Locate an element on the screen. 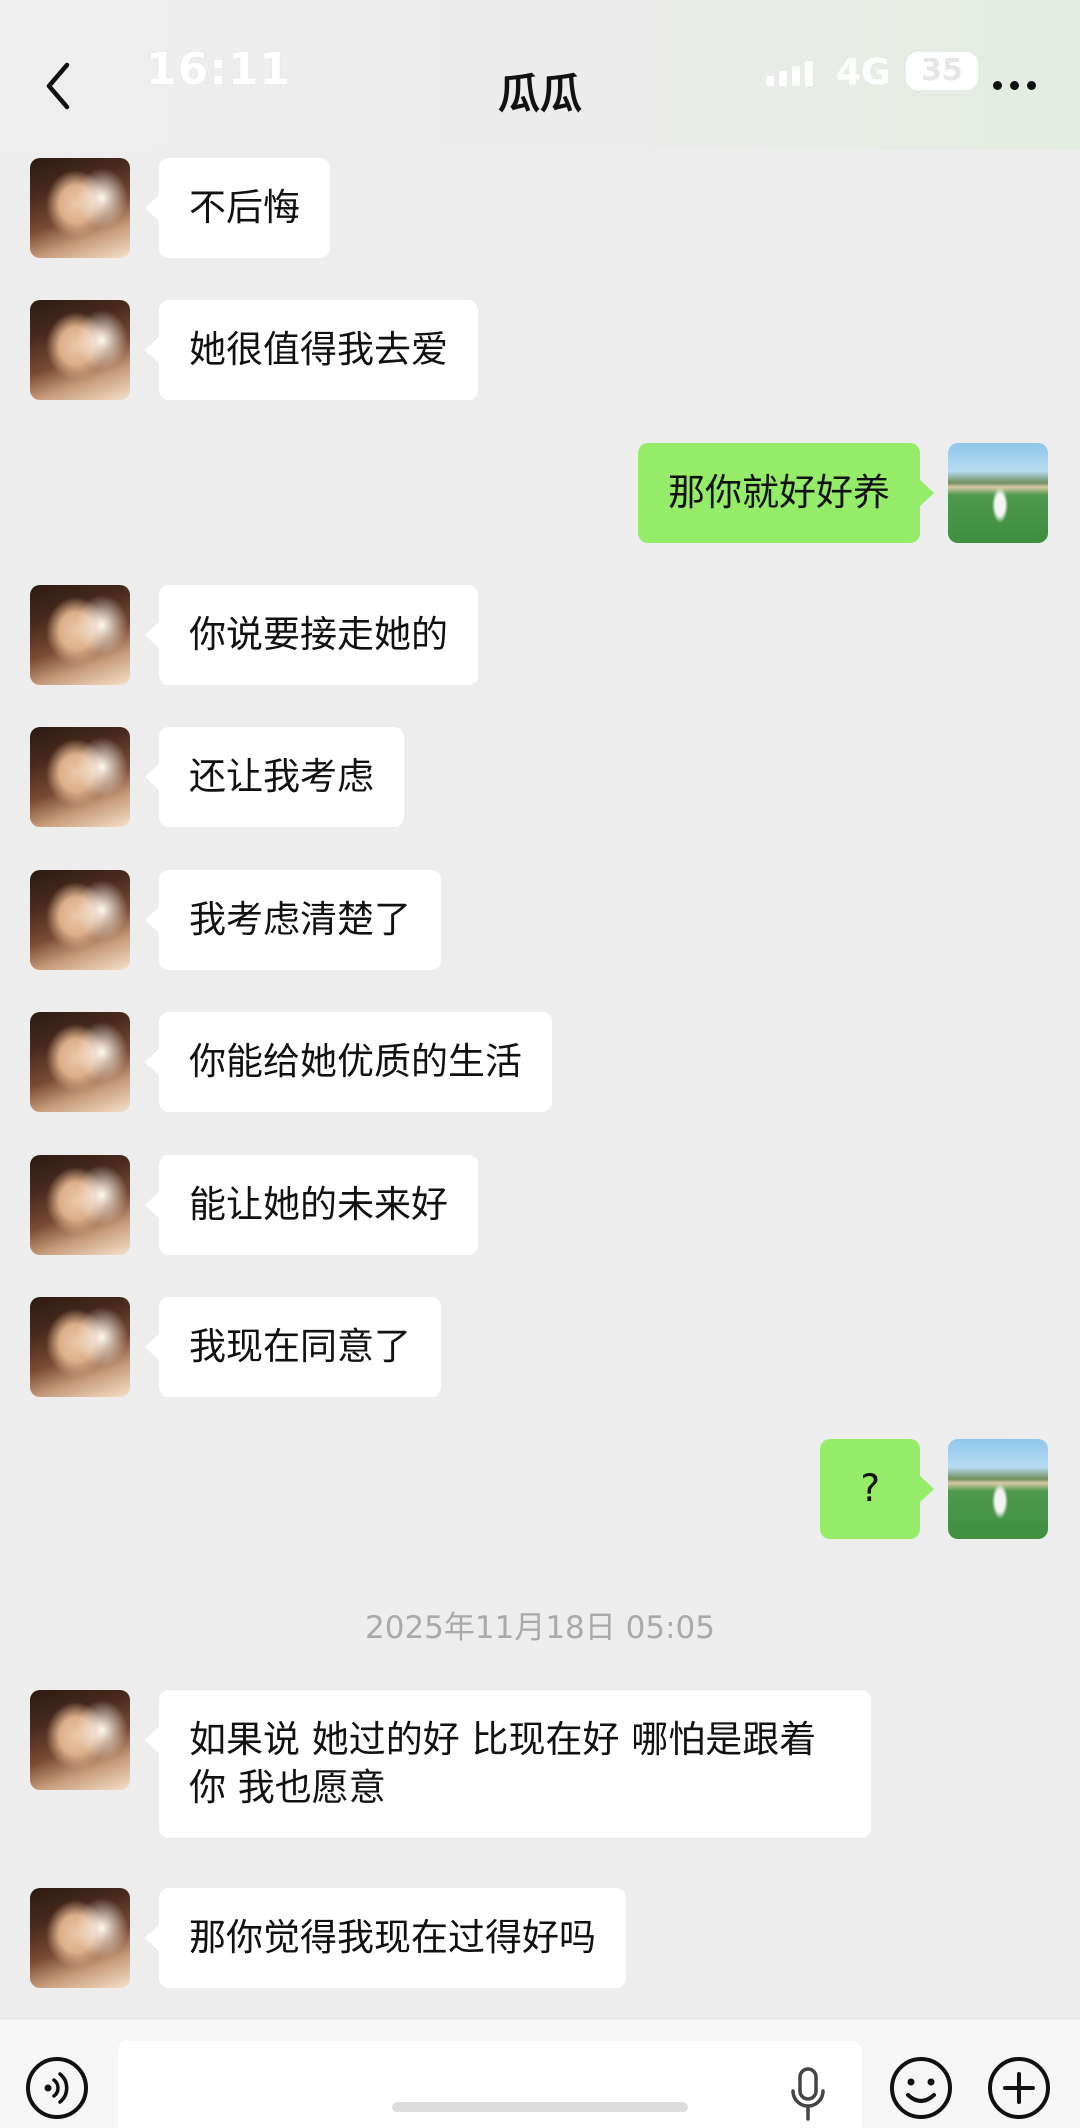  message-bubble-incoming: 还让我考虑 is located at coordinates (274, 777).